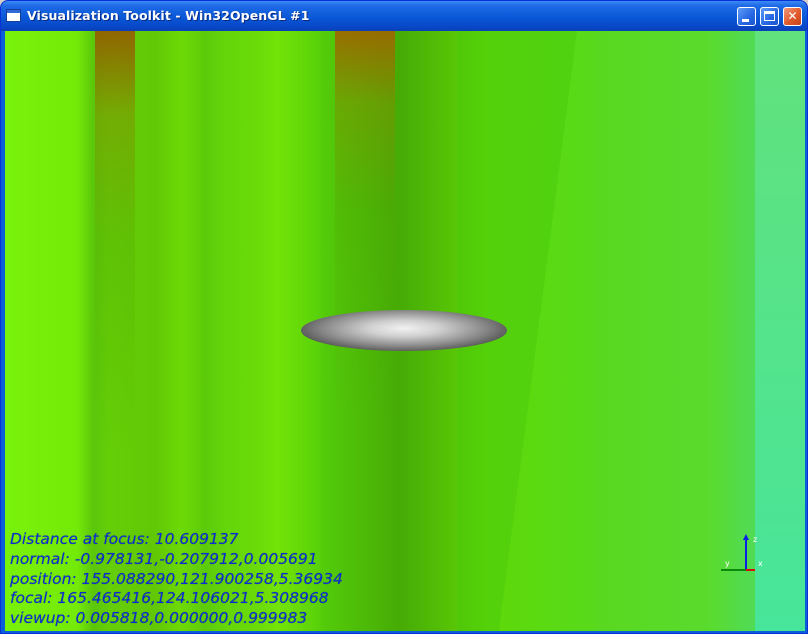  I want to click on distance-at-focus: Distance at focus: 10.609137, so click(124, 539).